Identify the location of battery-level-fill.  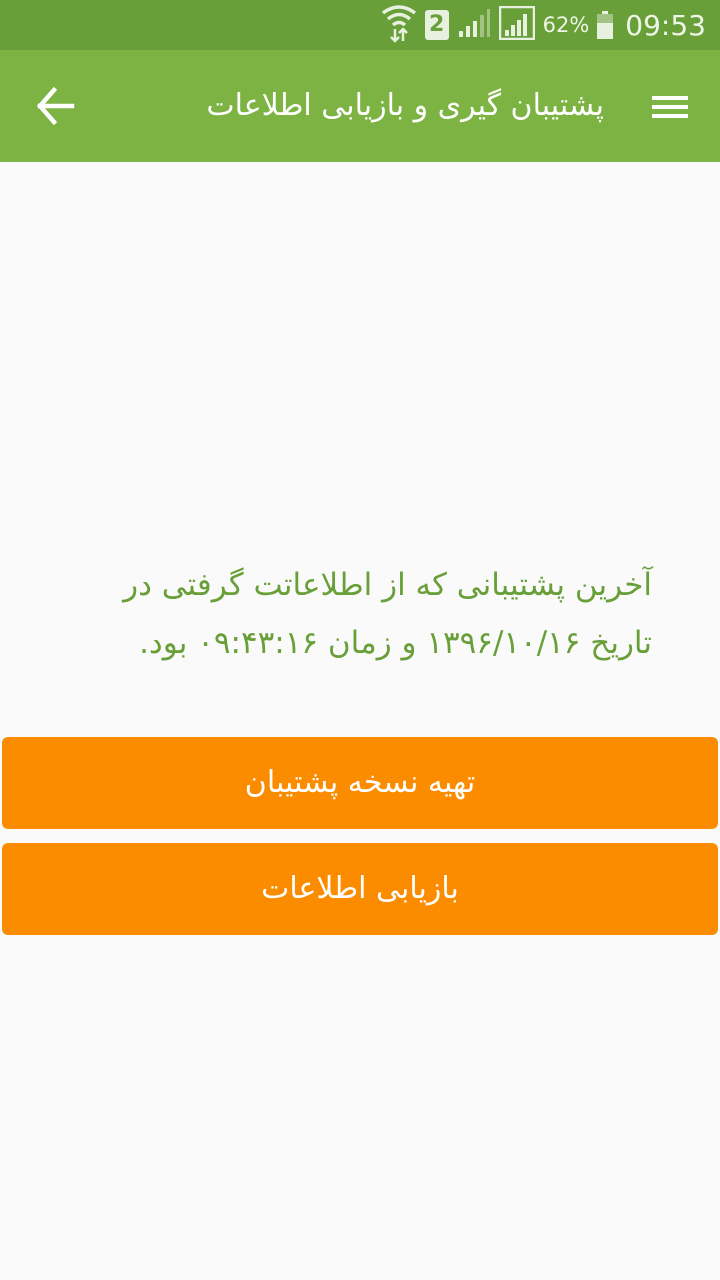
(605, 31).